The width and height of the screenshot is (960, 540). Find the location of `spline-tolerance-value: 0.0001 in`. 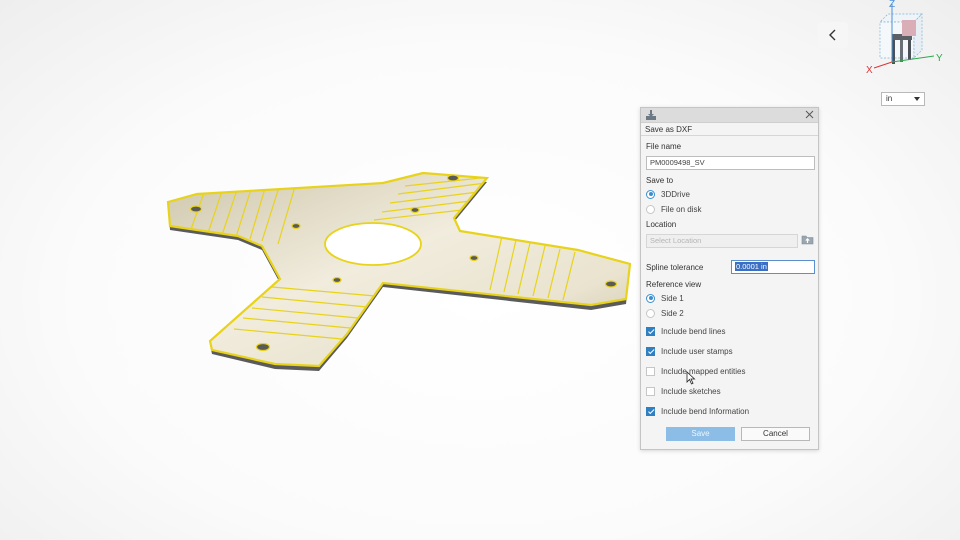

spline-tolerance-value: 0.0001 in is located at coordinates (751, 266).